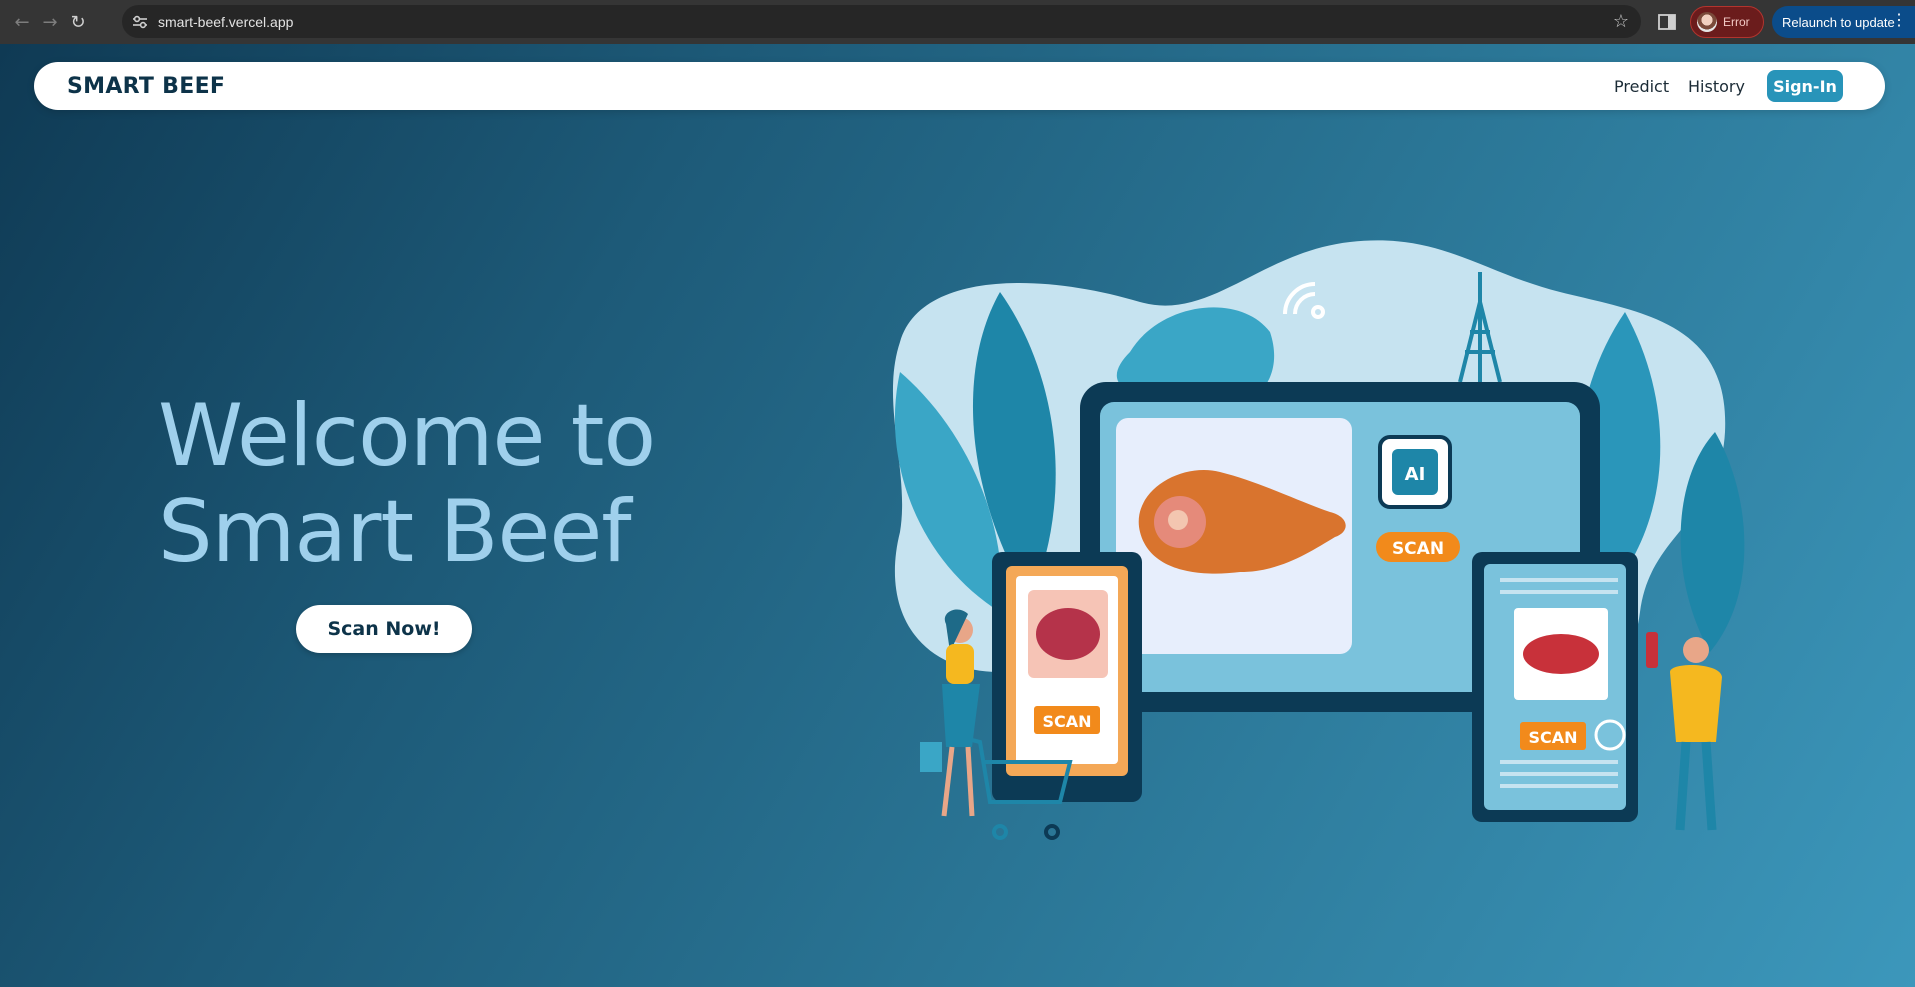  Describe the element at coordinates (1838, 22) in the screenshot. I see `relaunch-label: Relaunch to update` at that location.